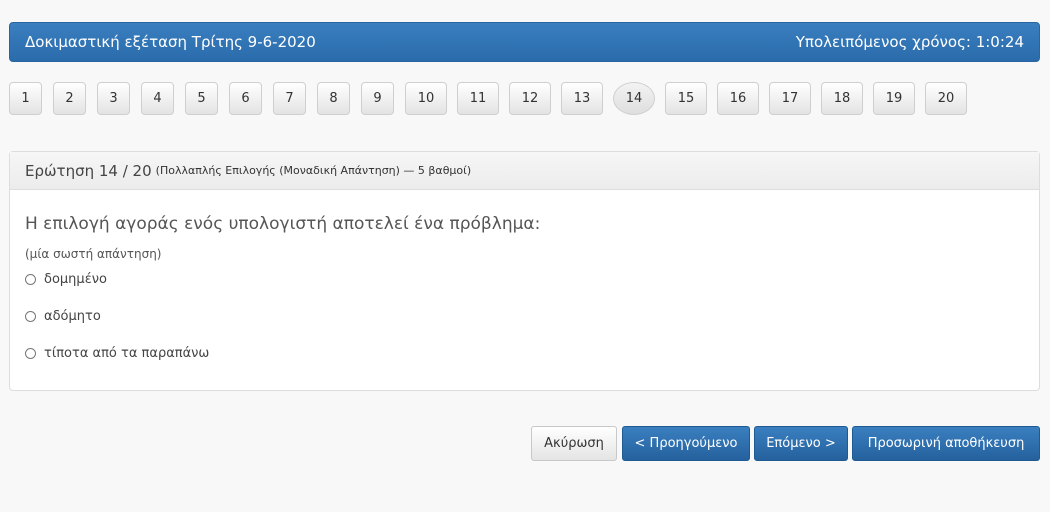 The width and height of the screenshot is (1050, 512). Describe the element at coordinates (127, 353) in the screenshot. I see `answer-option-label: τίποτα από τα παραπάνω` at that location.